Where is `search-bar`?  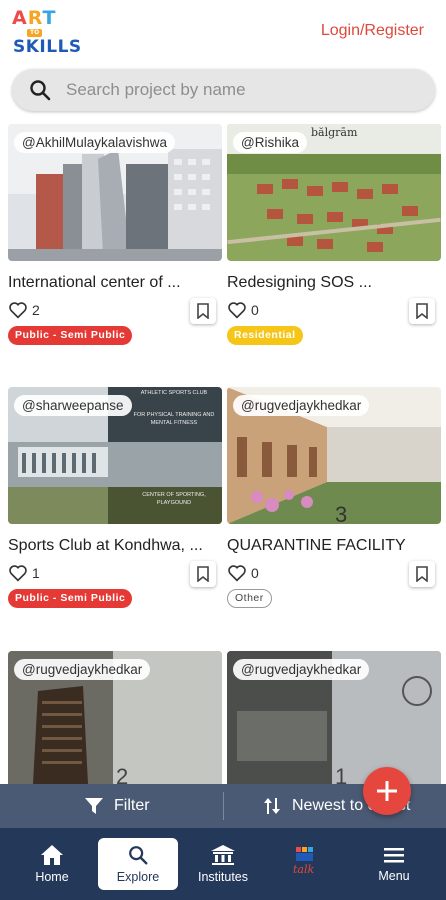
search-bar is located at coordinates (223, 90).